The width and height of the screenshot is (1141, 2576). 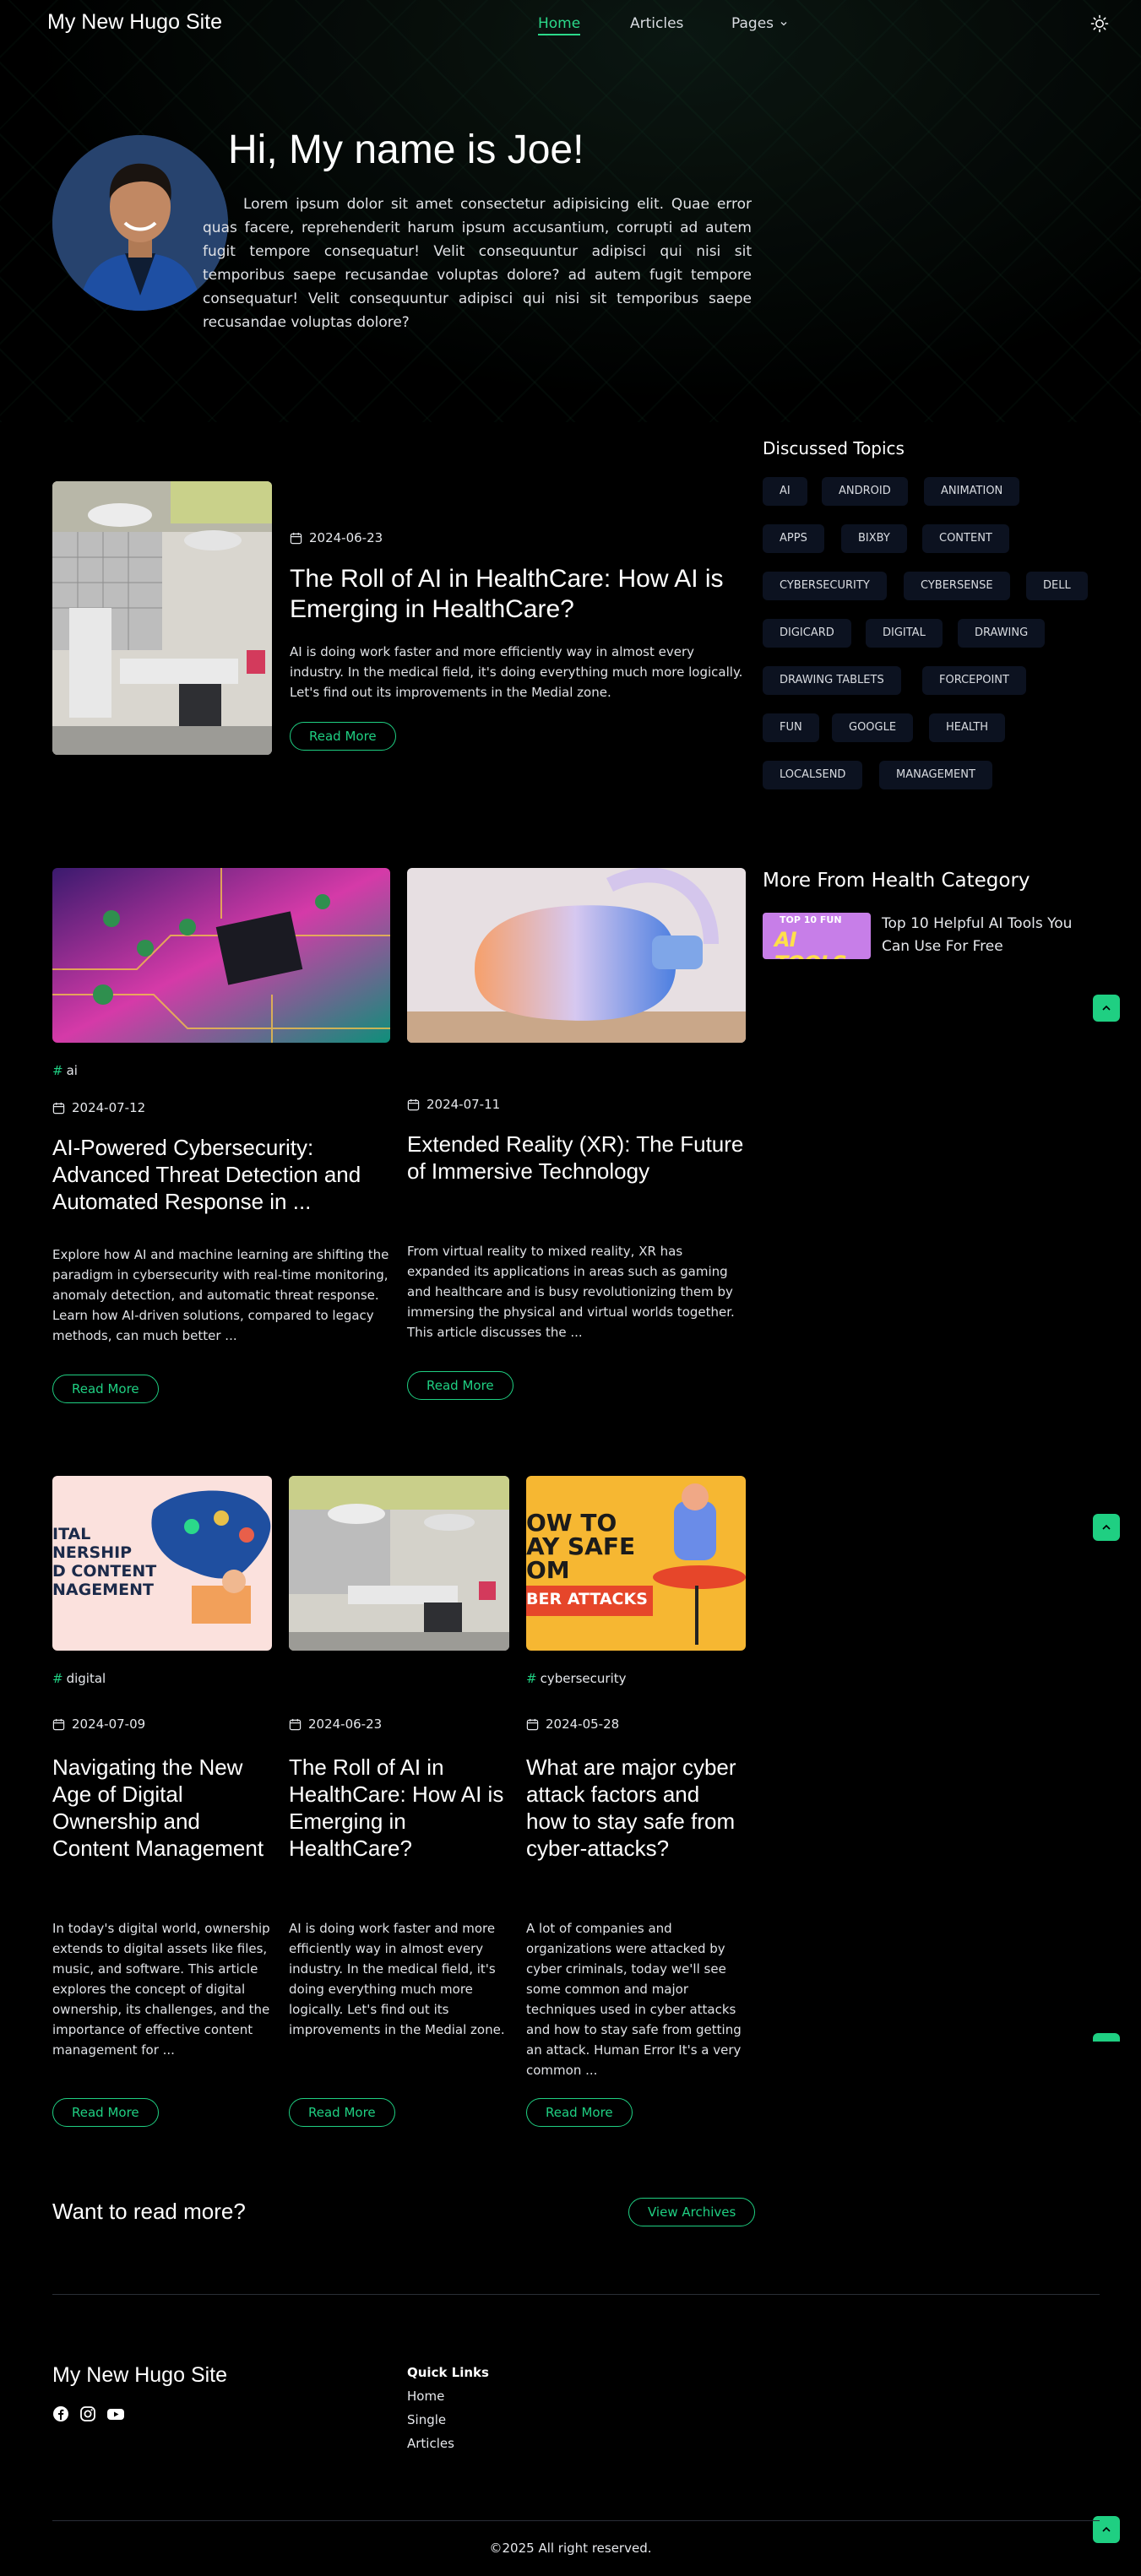 What do you see at coordinates (793, 539) in the screenshot?
I see `topic-tag: APPS` at bounding box center [793, 539].